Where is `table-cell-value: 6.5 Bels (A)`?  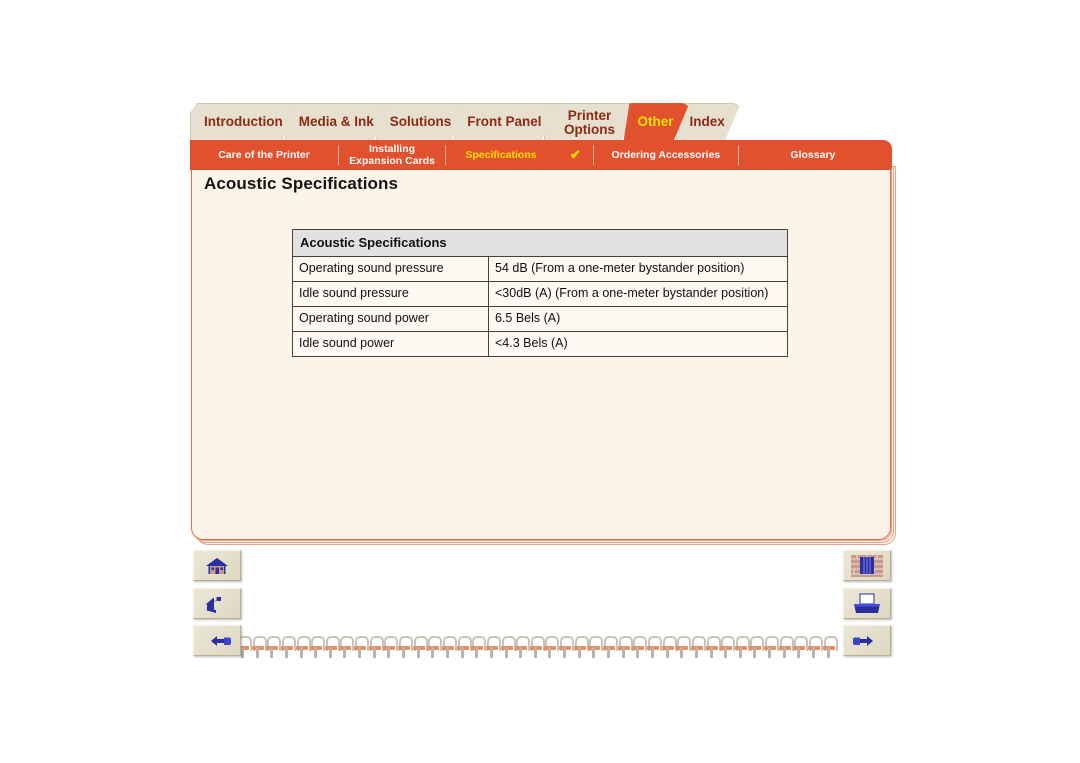
table-cell-value: 6.5 Bels (A) is located at coordinates (638, 319).